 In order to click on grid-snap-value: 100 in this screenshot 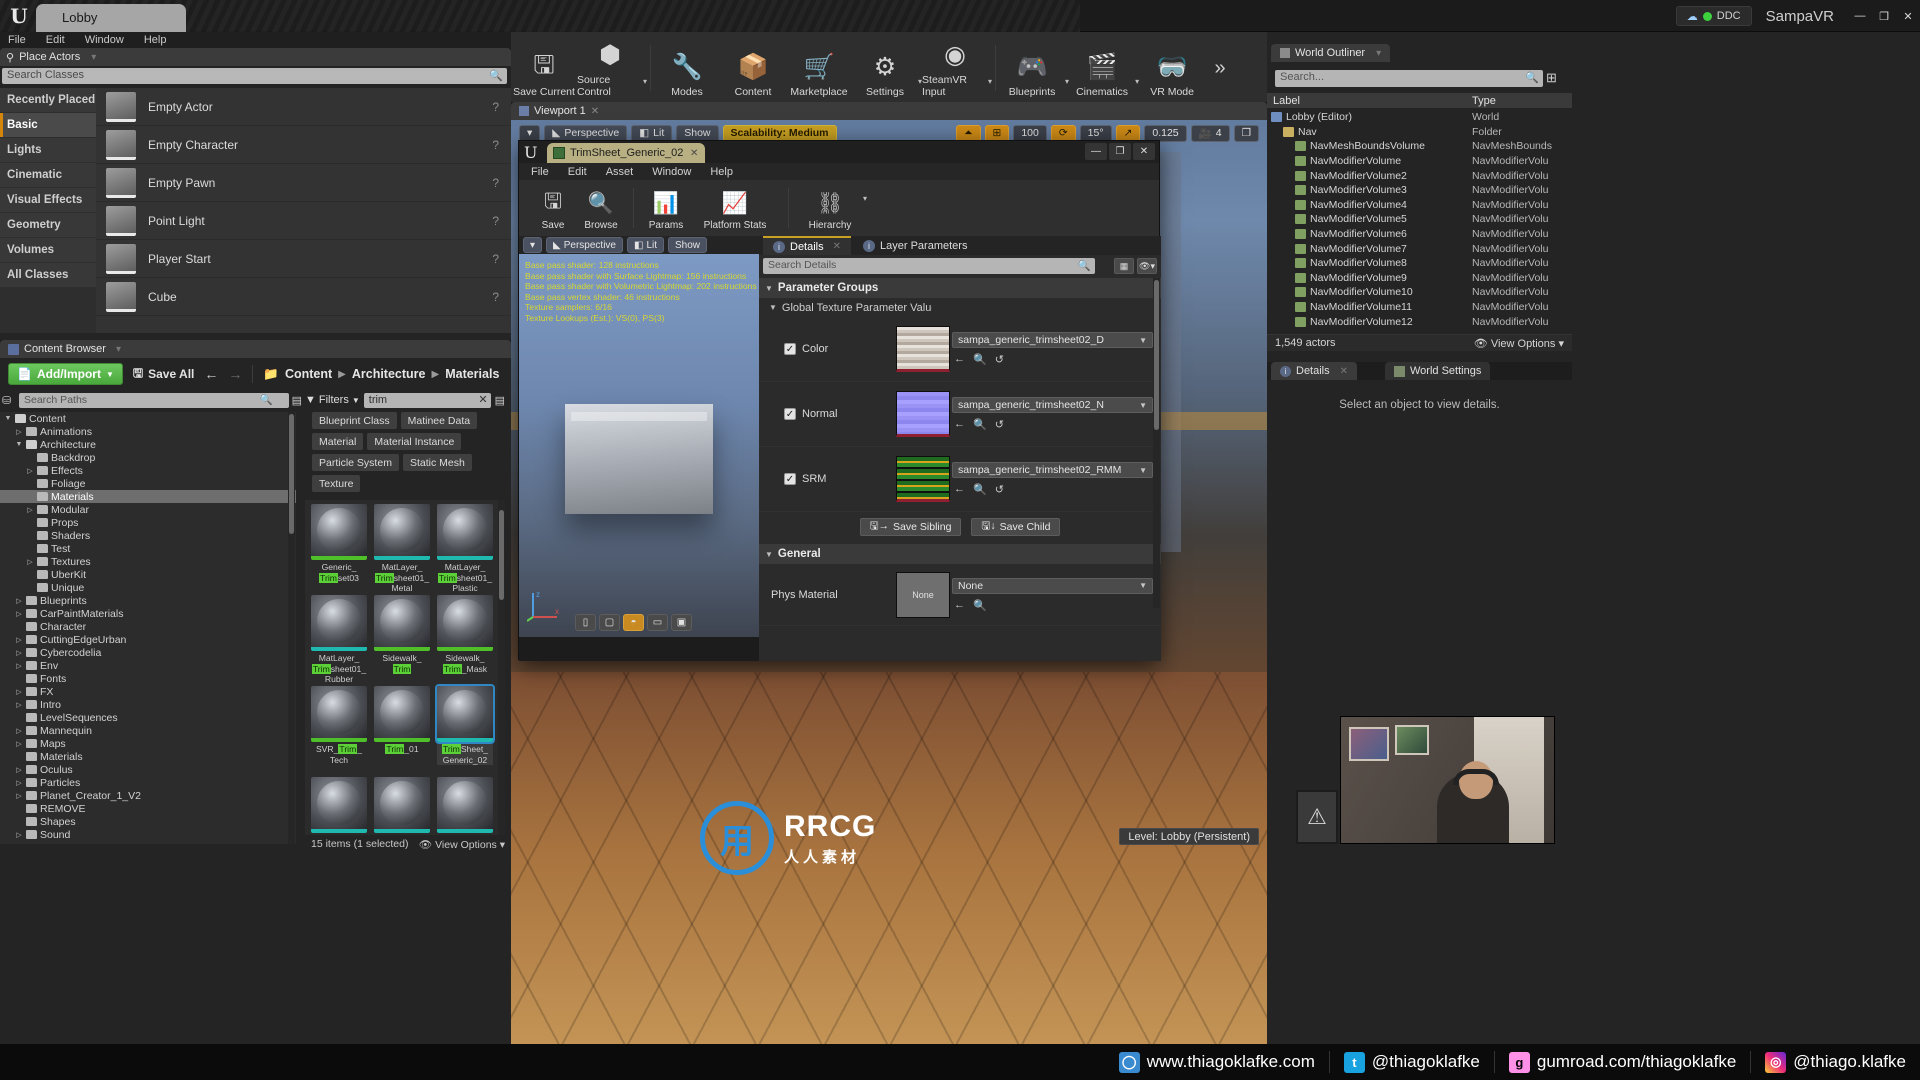, I will do `click(1030, 133)`.